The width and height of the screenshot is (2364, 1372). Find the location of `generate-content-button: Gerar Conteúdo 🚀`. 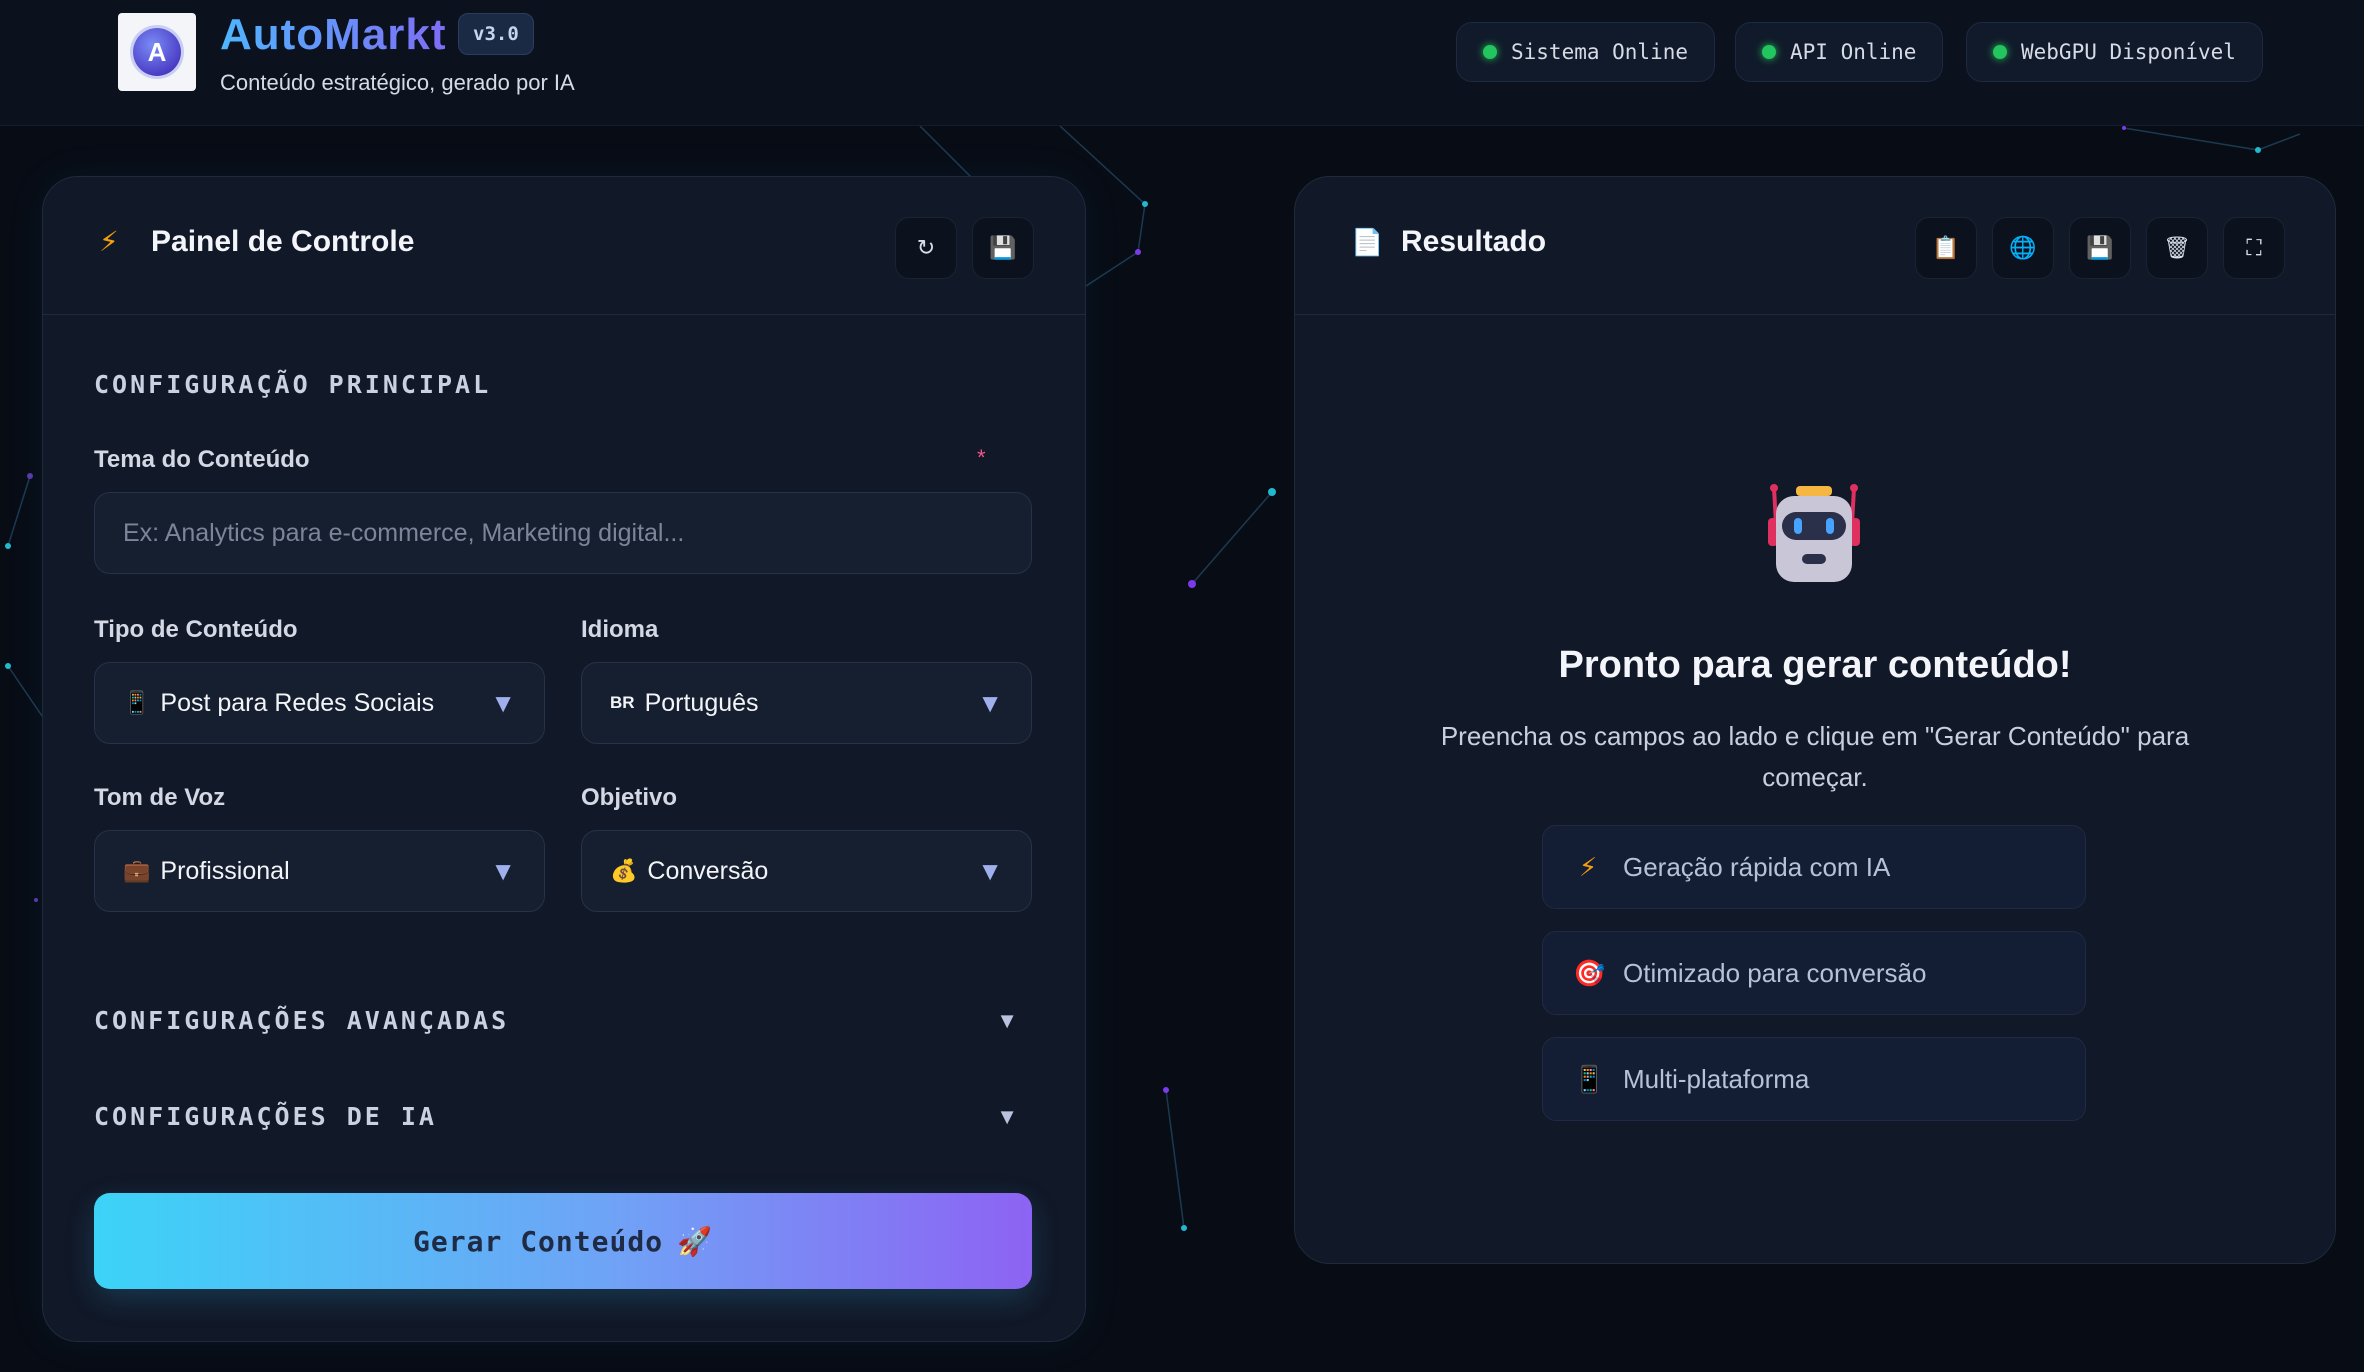

generate-content-button: Gerar Conteúdo 🚀 is located at coordinates (563, 1241).